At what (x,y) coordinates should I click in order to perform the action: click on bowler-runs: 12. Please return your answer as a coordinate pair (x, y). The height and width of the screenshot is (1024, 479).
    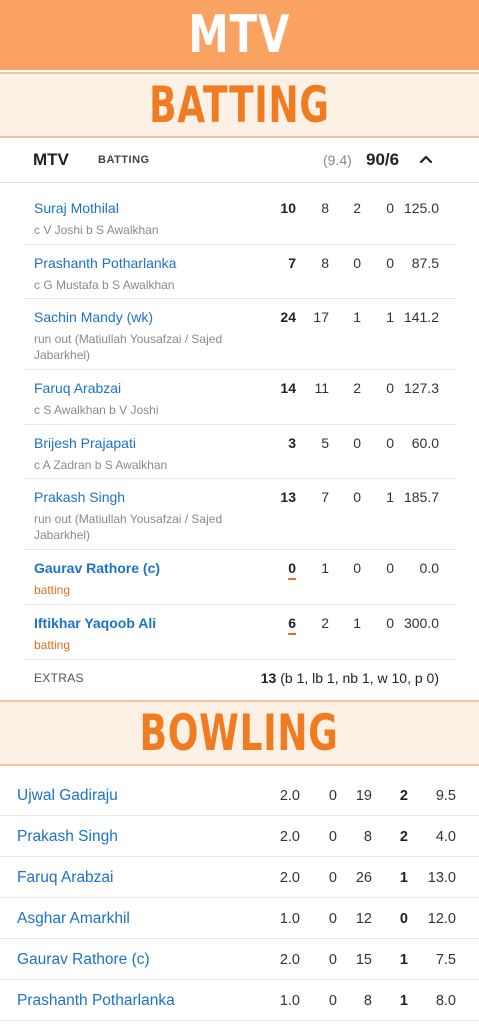
    Looking at the image, I should click on (363, 919).